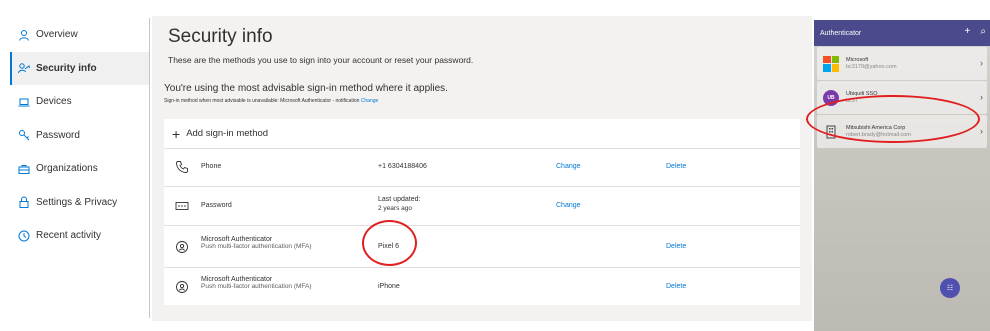  Describe the element at coordinates (841, 33) in the screenshot. I see `app-title: Authenticator` at that location.